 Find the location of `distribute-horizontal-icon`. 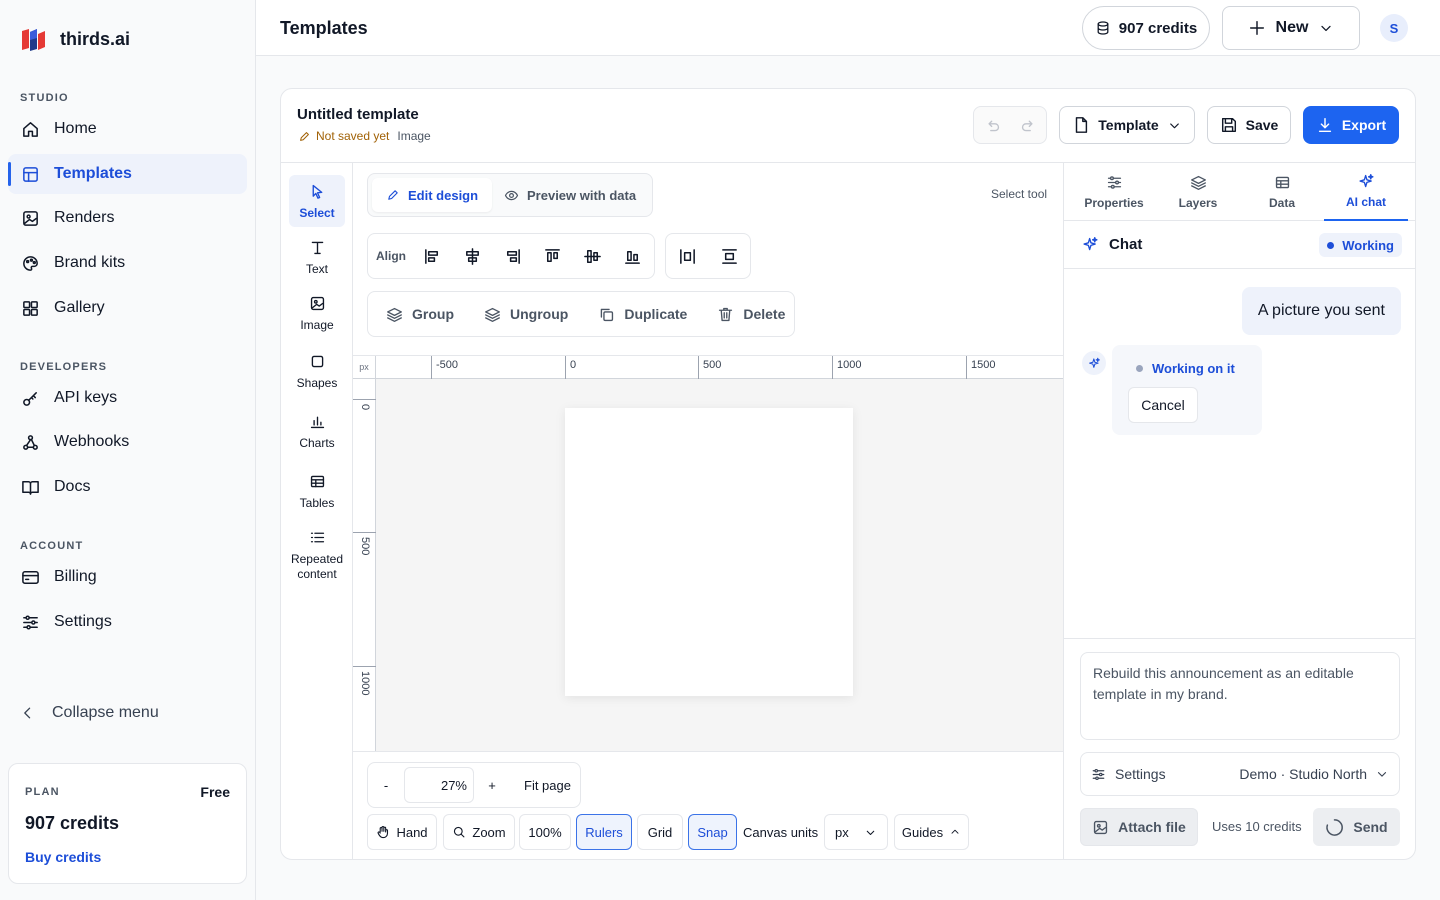

distribute-horizontal-icon is located at coordinates (687, 256).